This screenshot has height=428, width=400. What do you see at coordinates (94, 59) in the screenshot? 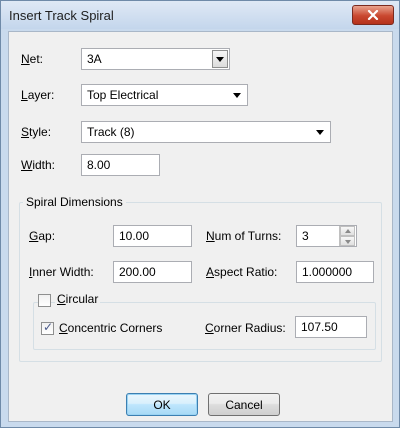
I see `net-value: 3A` at bounding box center [94, 59].